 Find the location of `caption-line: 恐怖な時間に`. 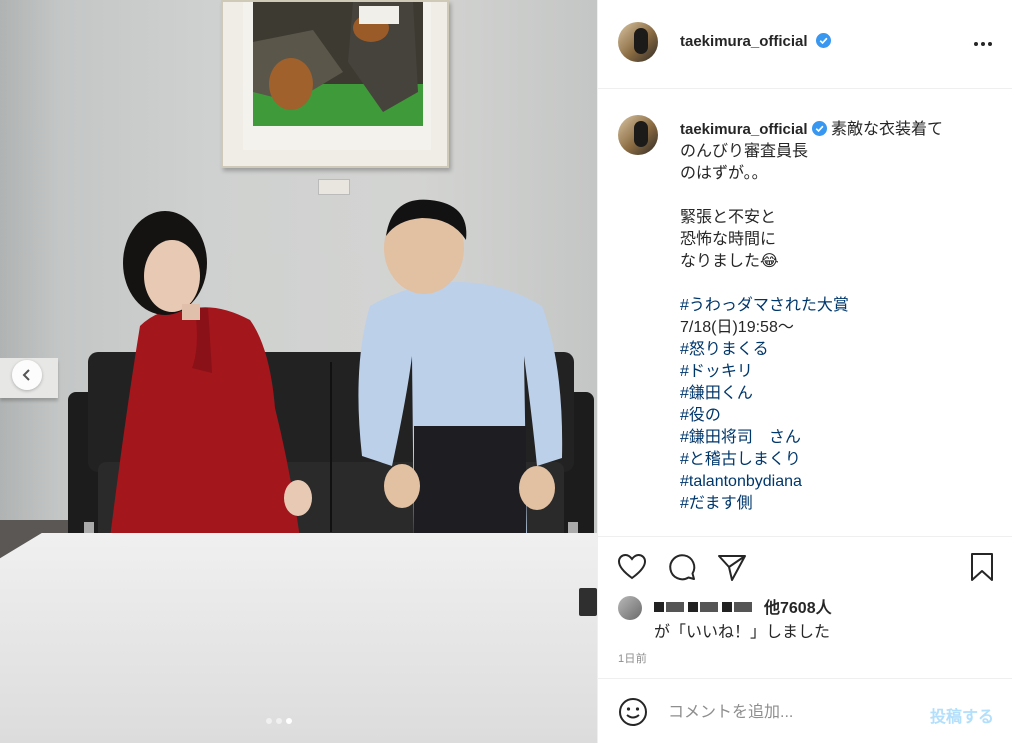

caption-line: 恐怖な時間に is located at coordinates (728, 239).